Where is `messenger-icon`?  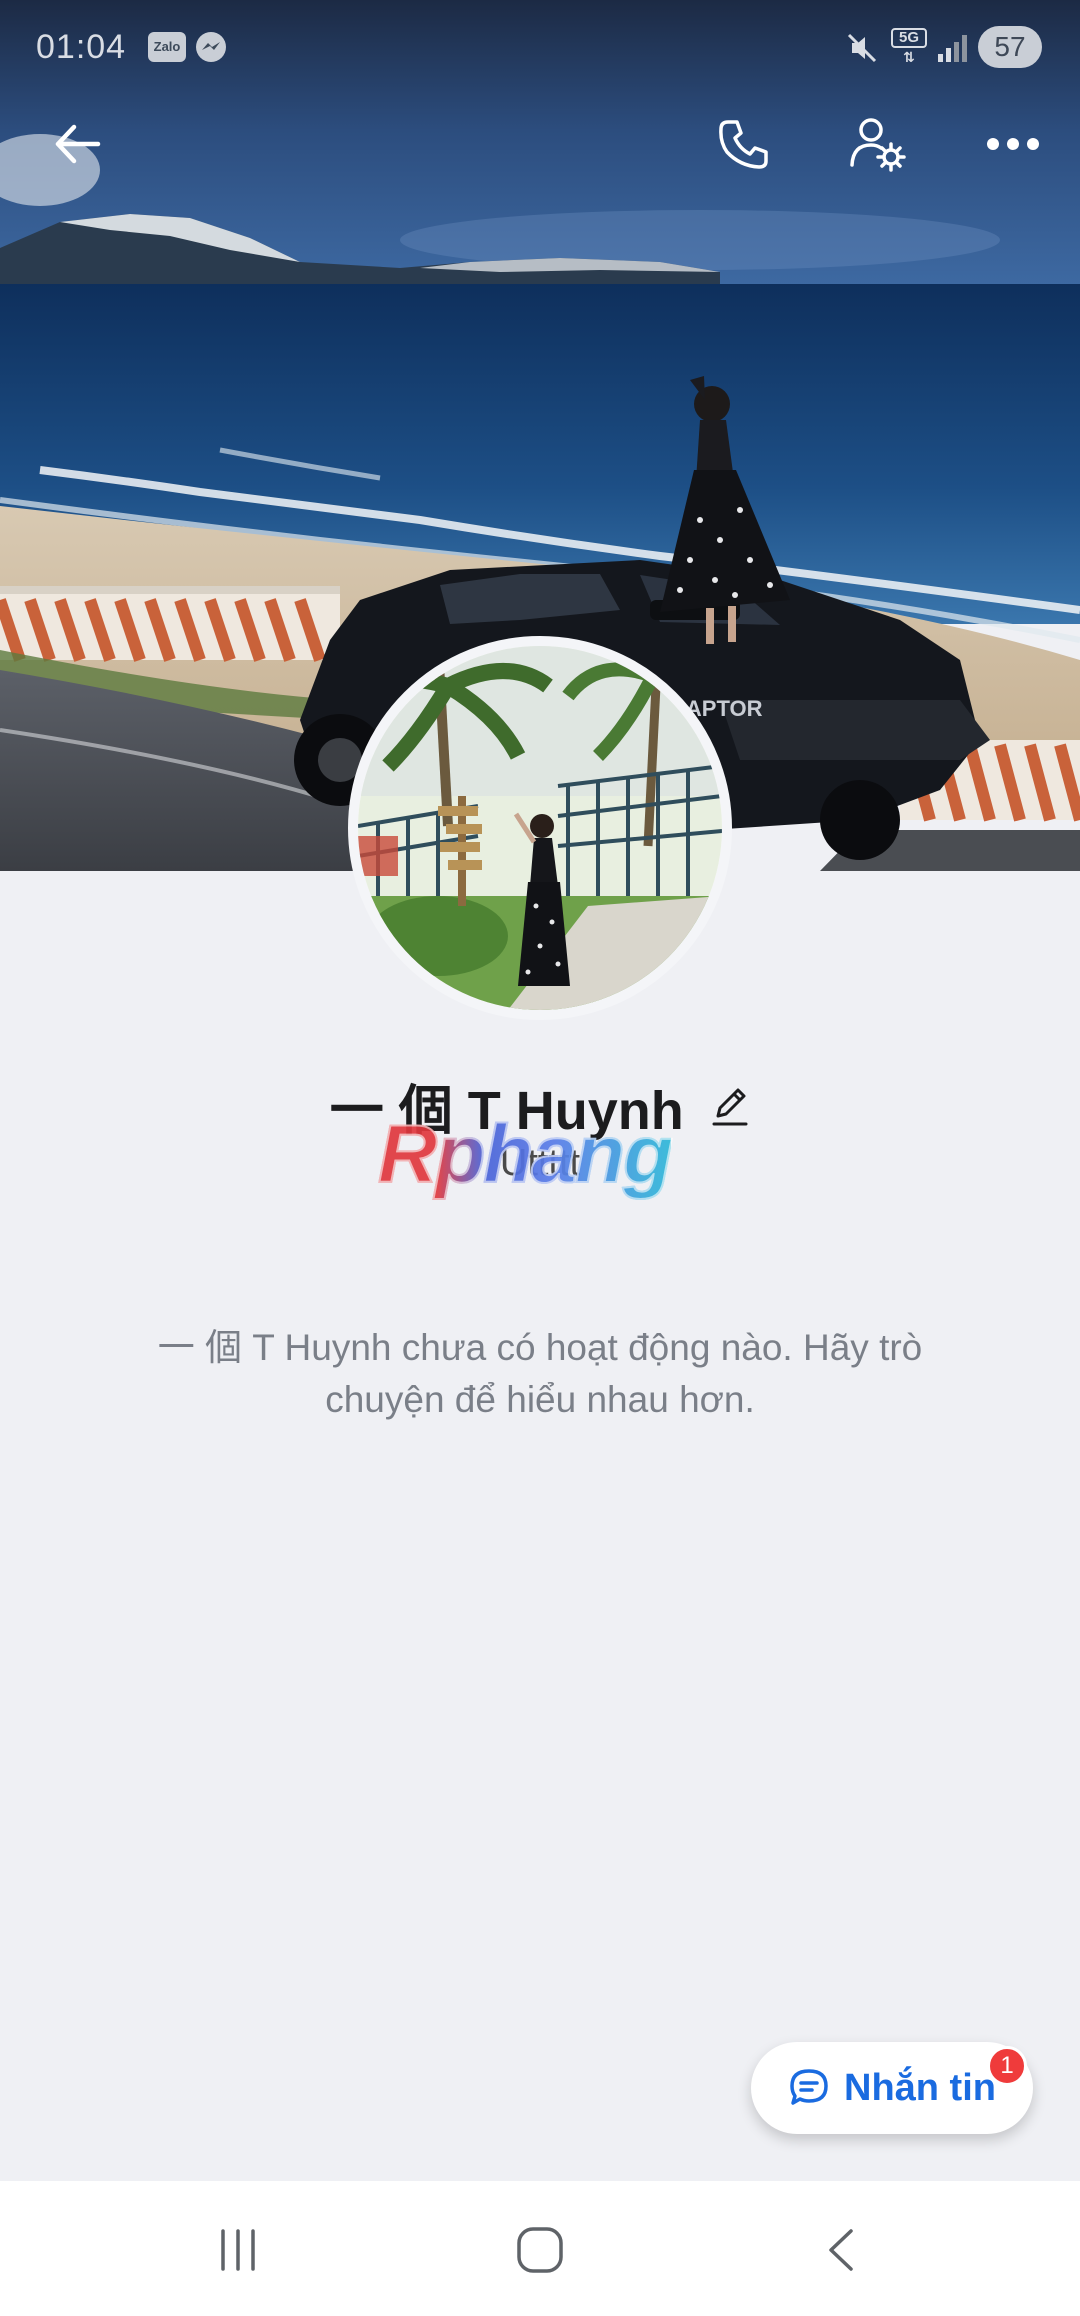
messenger-icon is located at coordinates (211, 47).